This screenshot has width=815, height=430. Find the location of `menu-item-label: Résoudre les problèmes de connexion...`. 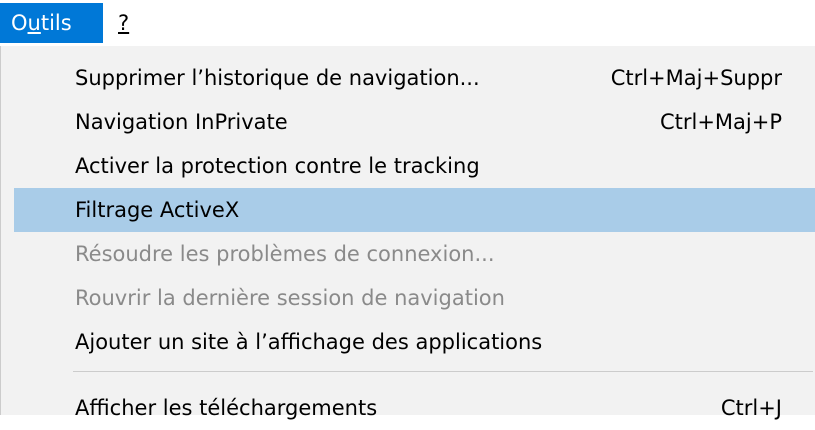

menu-item-label: Résoudre les problèmes de connexion... is located at coordinates (285, 254).